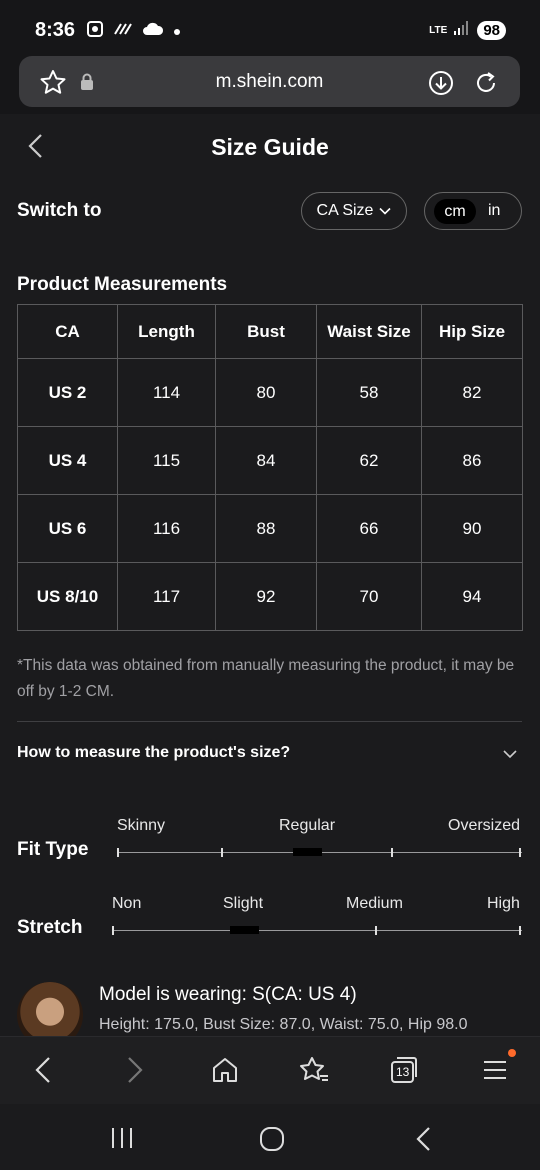 The width and height of the screenshot is (540, 1170). Describe the element at coordinates (369, 460) in the screenshot. I see `table-cell: 62` at that location.